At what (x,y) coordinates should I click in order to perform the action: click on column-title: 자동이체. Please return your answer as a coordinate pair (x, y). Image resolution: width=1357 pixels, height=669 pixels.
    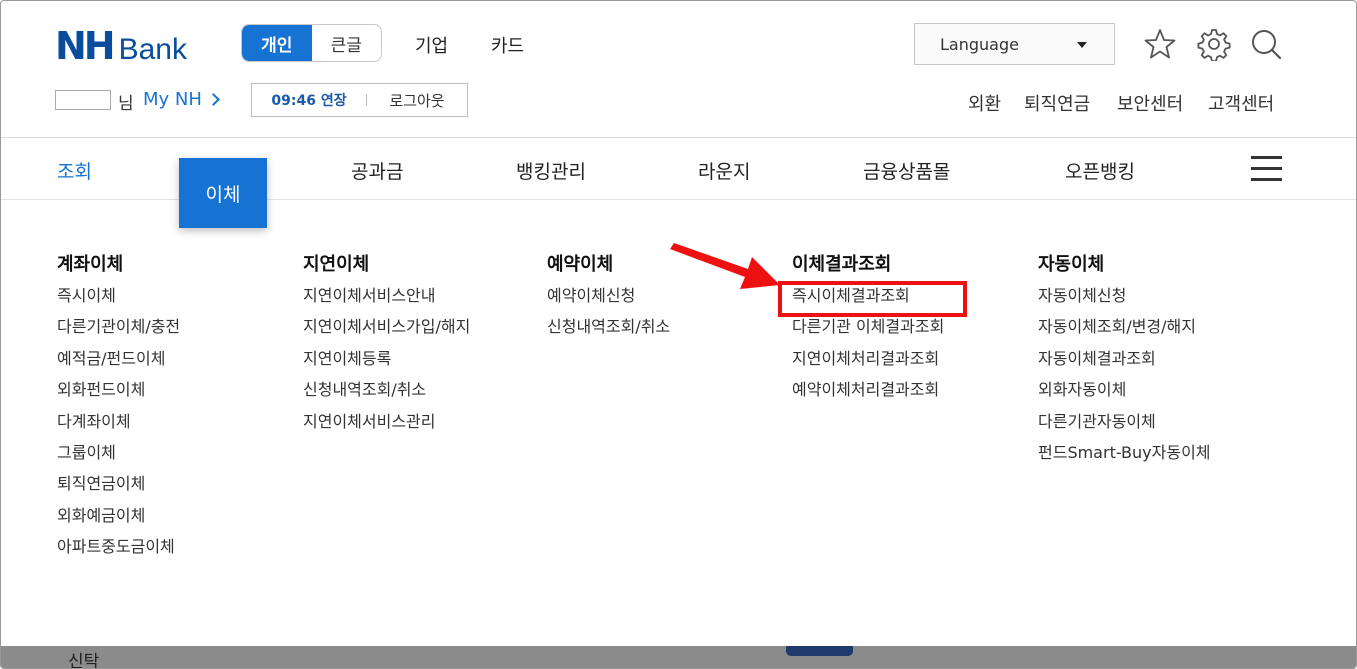
    Looking at the image, I should click on (1071, 264).